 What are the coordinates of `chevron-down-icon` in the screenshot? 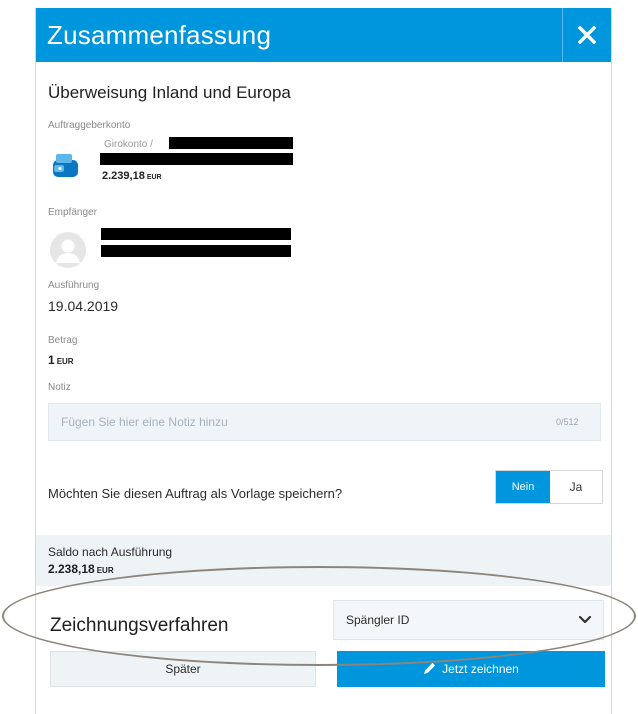 It's located at (585, 619).